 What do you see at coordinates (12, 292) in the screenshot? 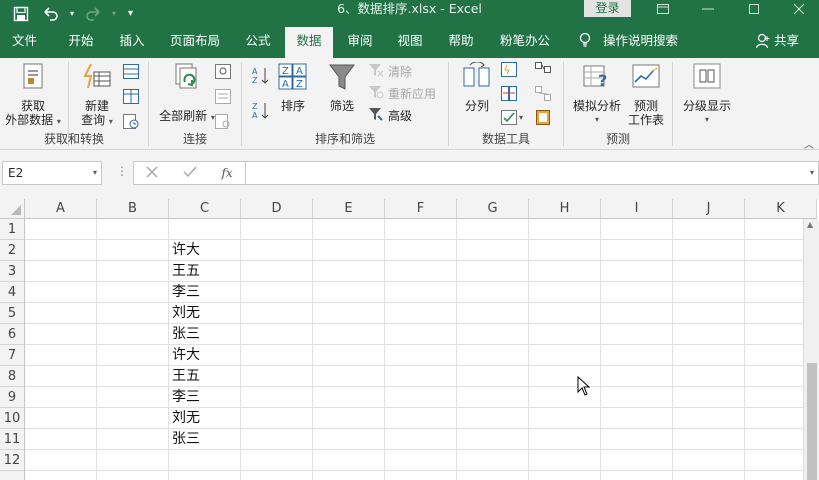
I see `row-header: 4` at bounding box center [12, 292].